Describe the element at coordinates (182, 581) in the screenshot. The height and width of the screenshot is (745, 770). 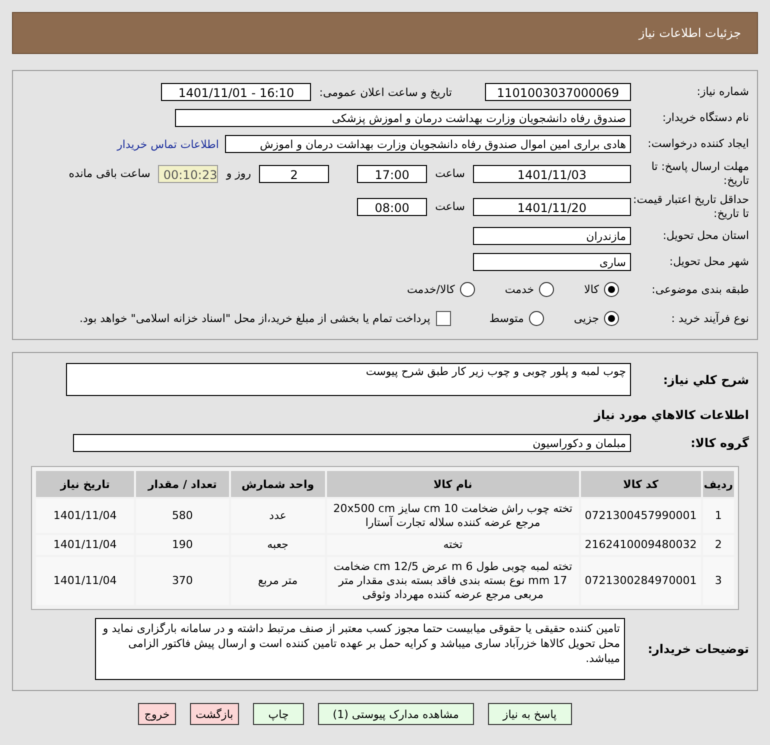
I see `table-cell: 370` at that location.